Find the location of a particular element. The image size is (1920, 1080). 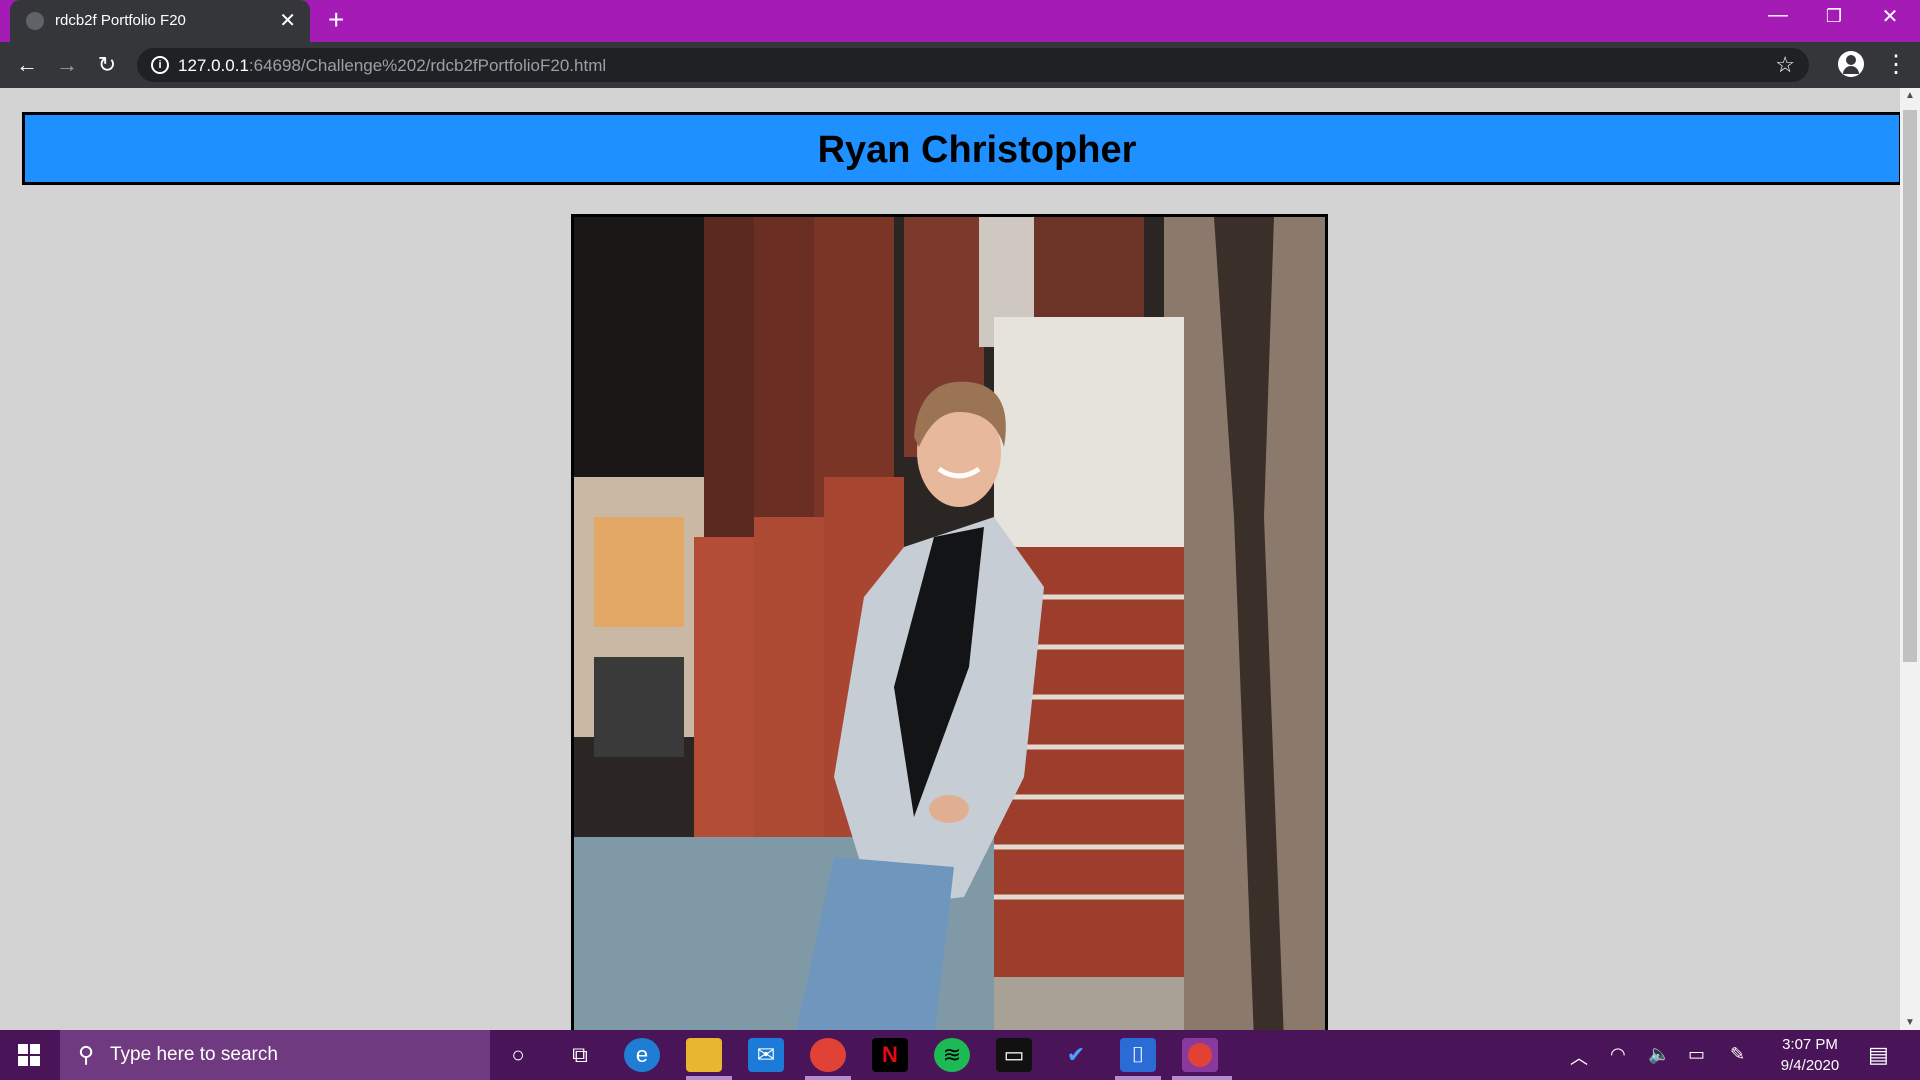

profile-avatar-icon is located at coordinates (1851, 64).